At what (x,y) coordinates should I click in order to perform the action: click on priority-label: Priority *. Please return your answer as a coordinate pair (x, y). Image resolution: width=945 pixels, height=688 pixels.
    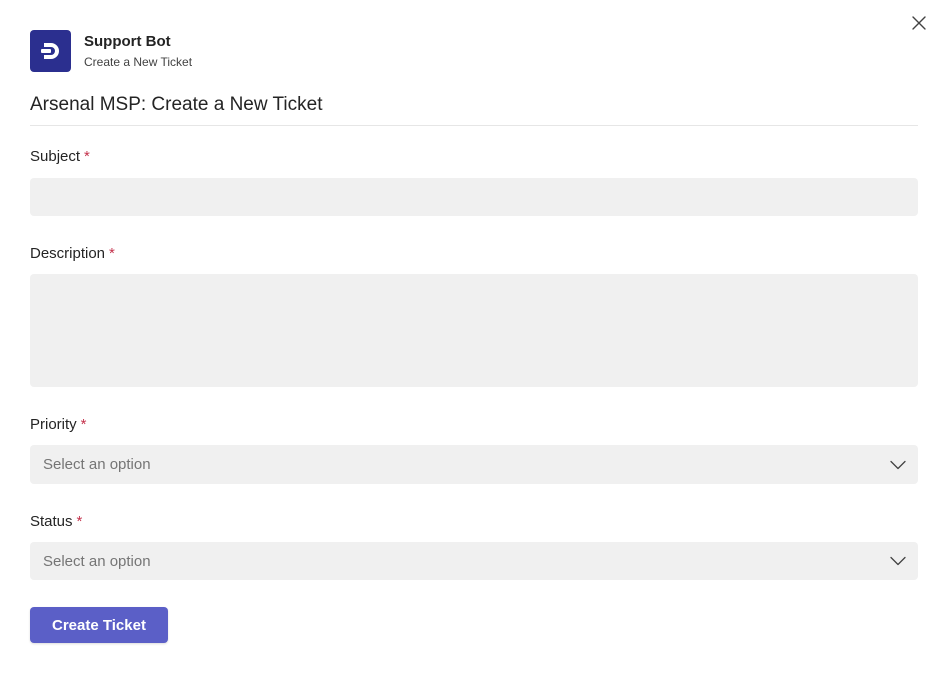
    Looking at the image, I should click on (58, 425).